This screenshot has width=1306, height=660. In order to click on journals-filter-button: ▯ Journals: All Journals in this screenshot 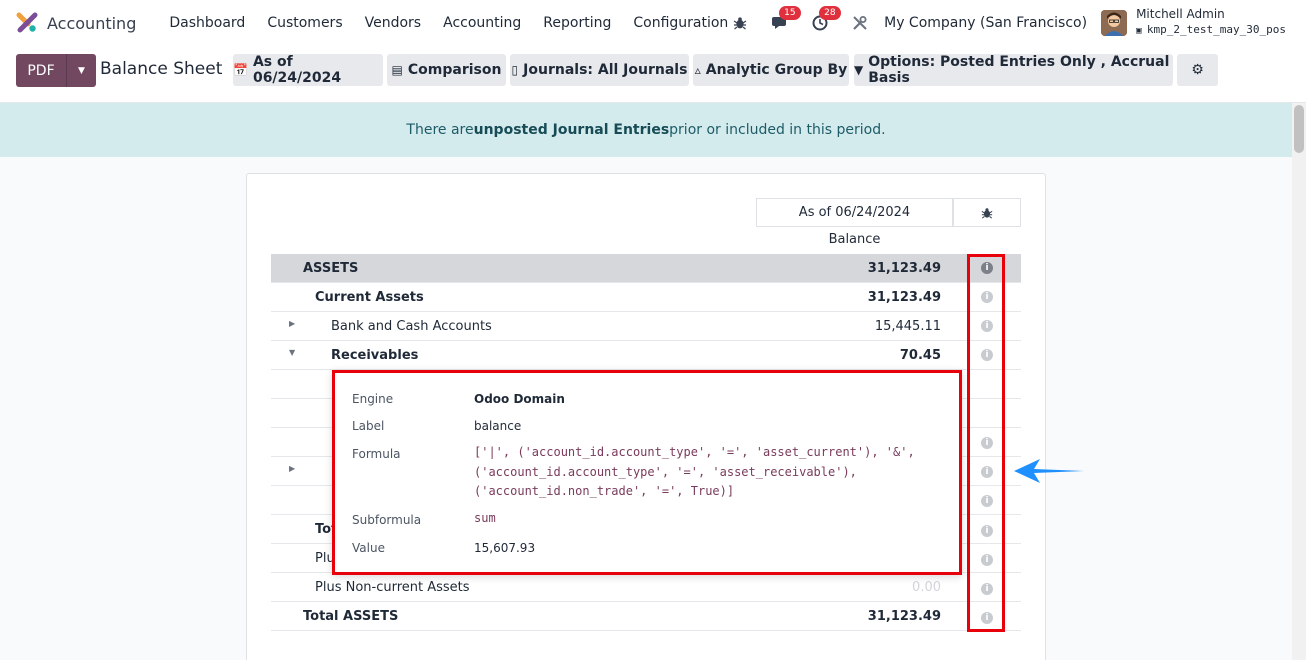, I will do `click(599, 70)`.